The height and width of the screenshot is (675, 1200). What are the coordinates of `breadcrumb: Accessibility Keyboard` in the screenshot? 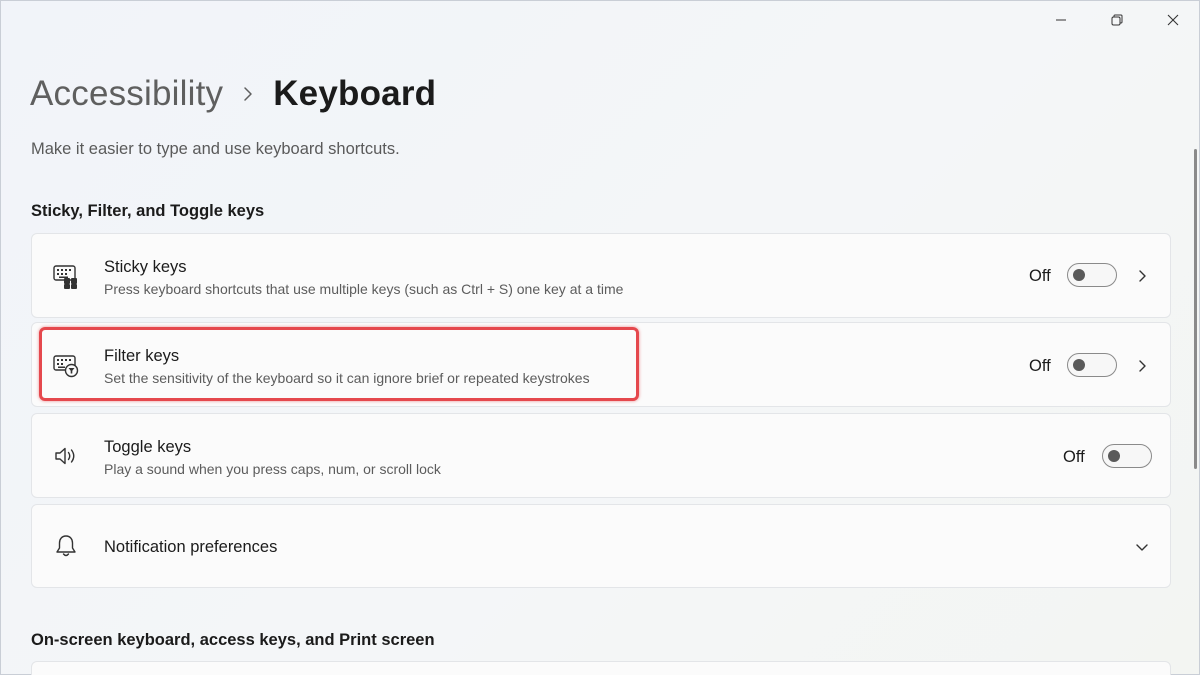 It's located at (233, 94).